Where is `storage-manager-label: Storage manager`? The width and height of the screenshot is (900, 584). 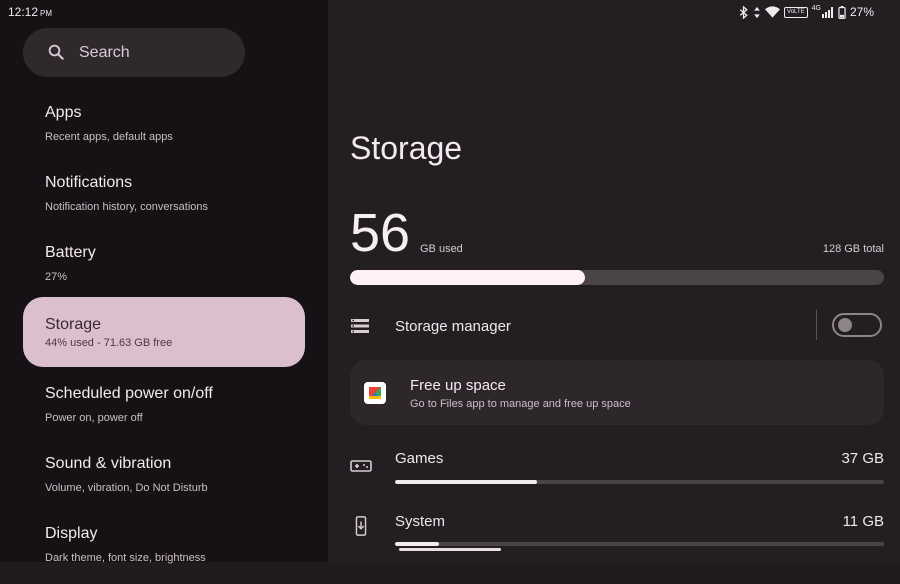
storage-manager-label: Storage manager is located at coordinates (453, 326).